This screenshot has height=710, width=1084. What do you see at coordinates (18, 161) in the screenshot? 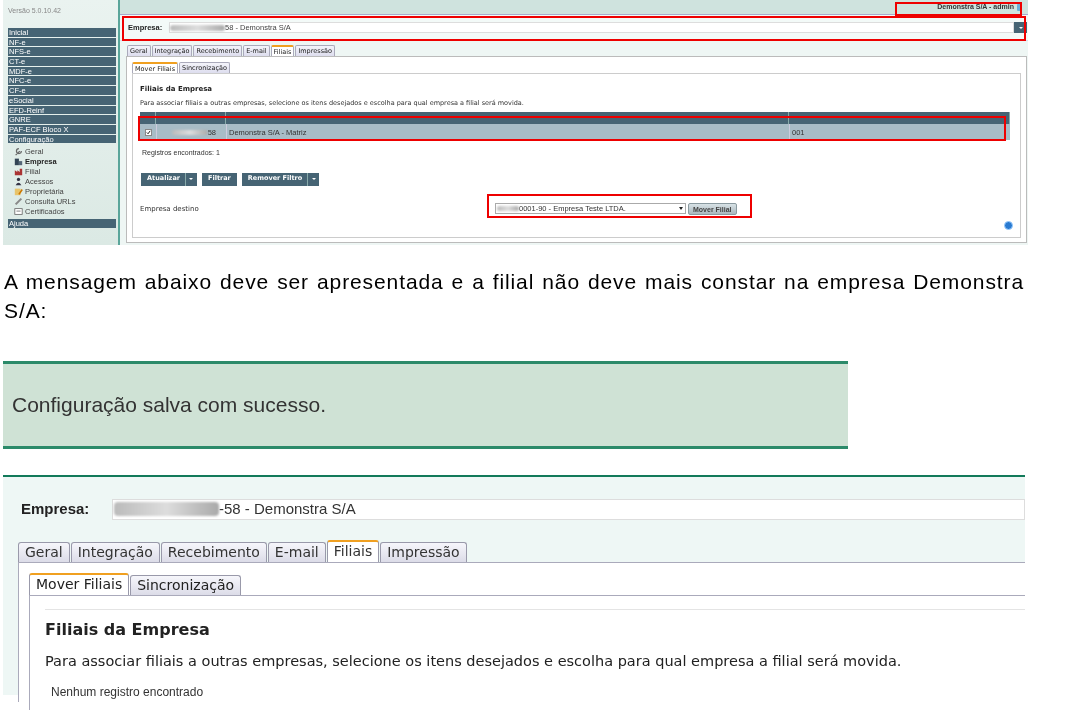
I see `building-icon` at bounding box center [18, 161].